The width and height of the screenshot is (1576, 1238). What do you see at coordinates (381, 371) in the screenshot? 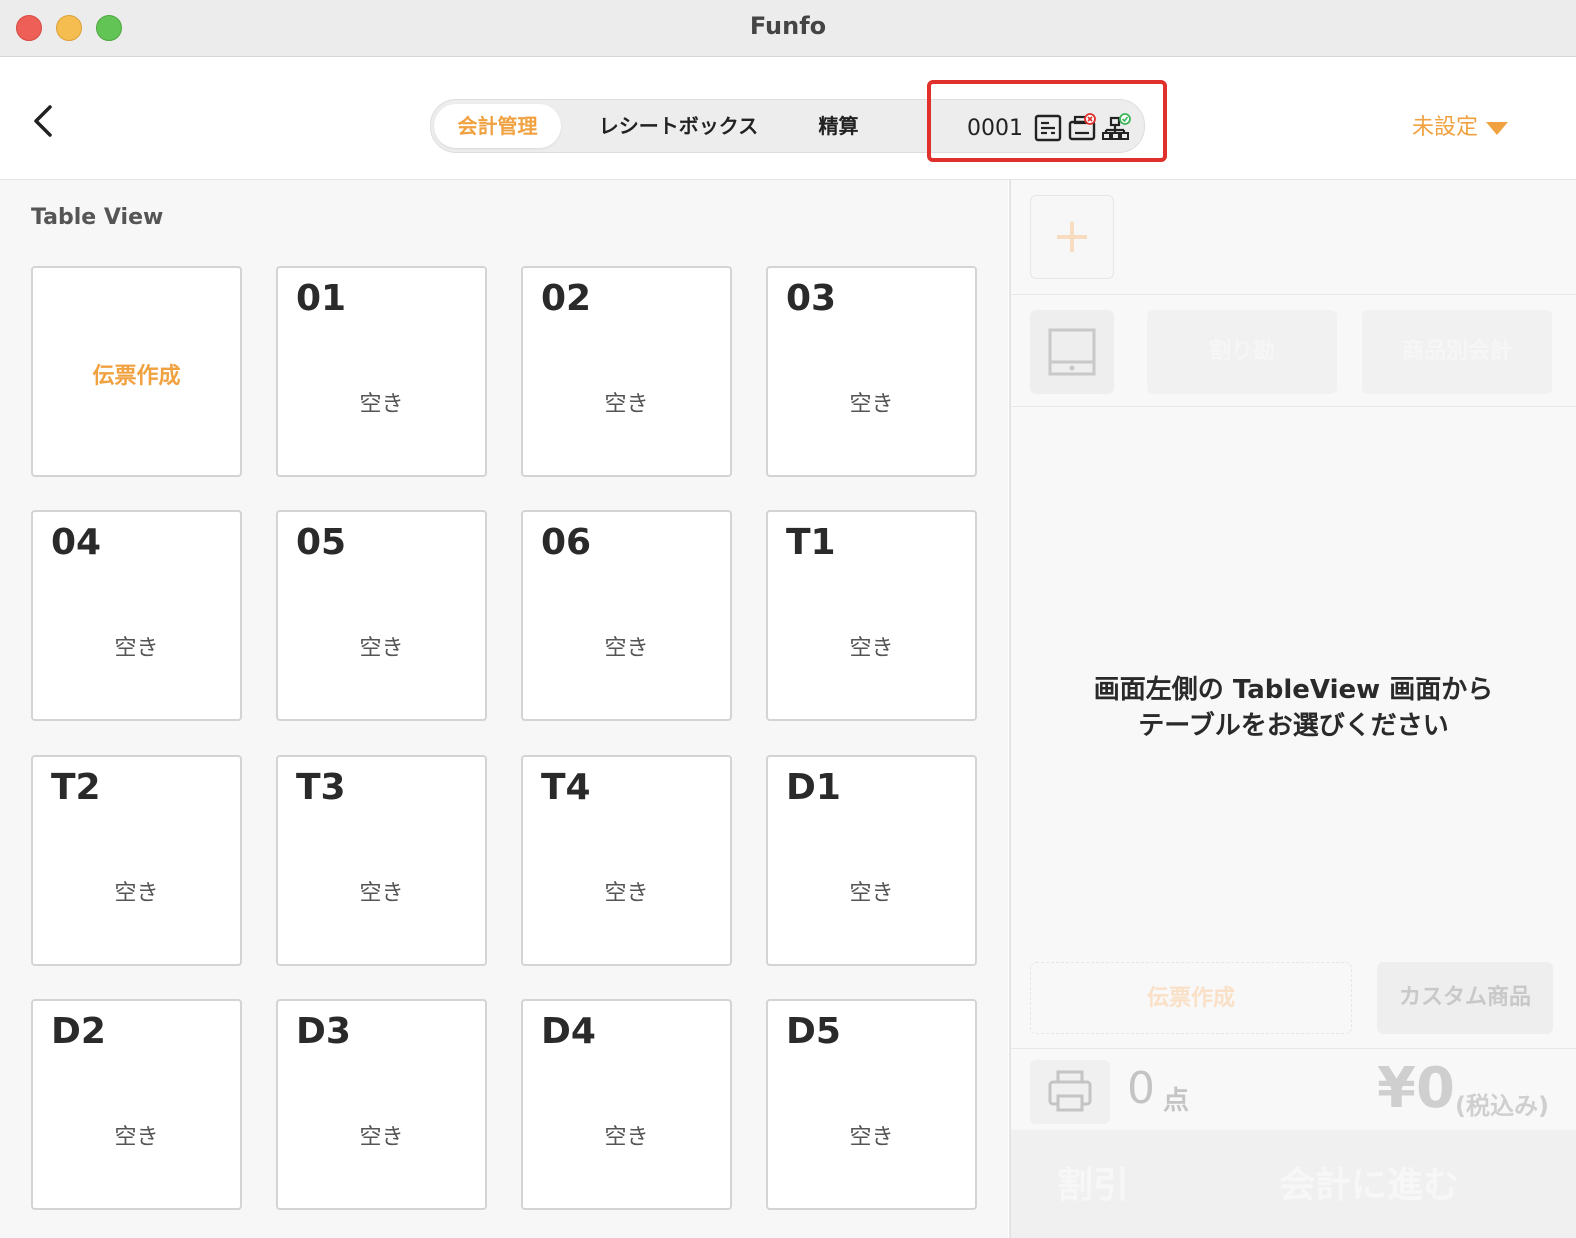
I see `table-tile: 01 空き` at bounding box center [381, 371].